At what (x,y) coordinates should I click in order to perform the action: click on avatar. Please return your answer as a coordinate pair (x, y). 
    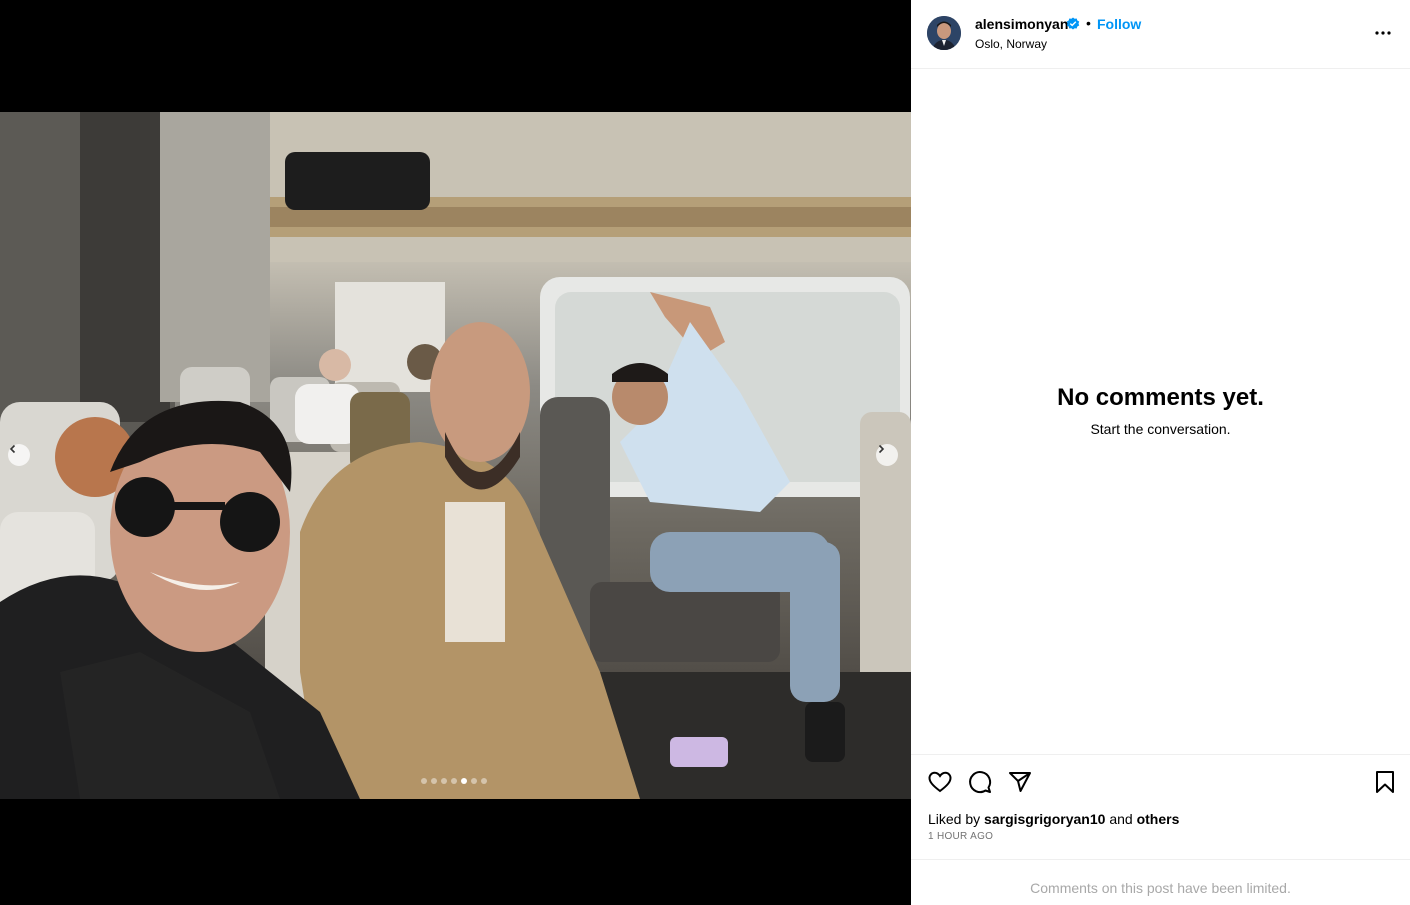
    Looking at the image, I should click on (944, 33).